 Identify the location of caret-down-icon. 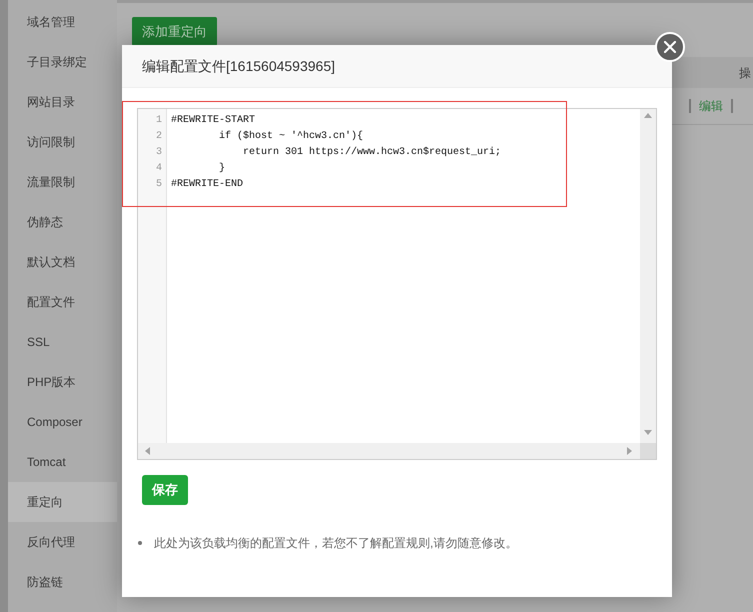
(648, 432).